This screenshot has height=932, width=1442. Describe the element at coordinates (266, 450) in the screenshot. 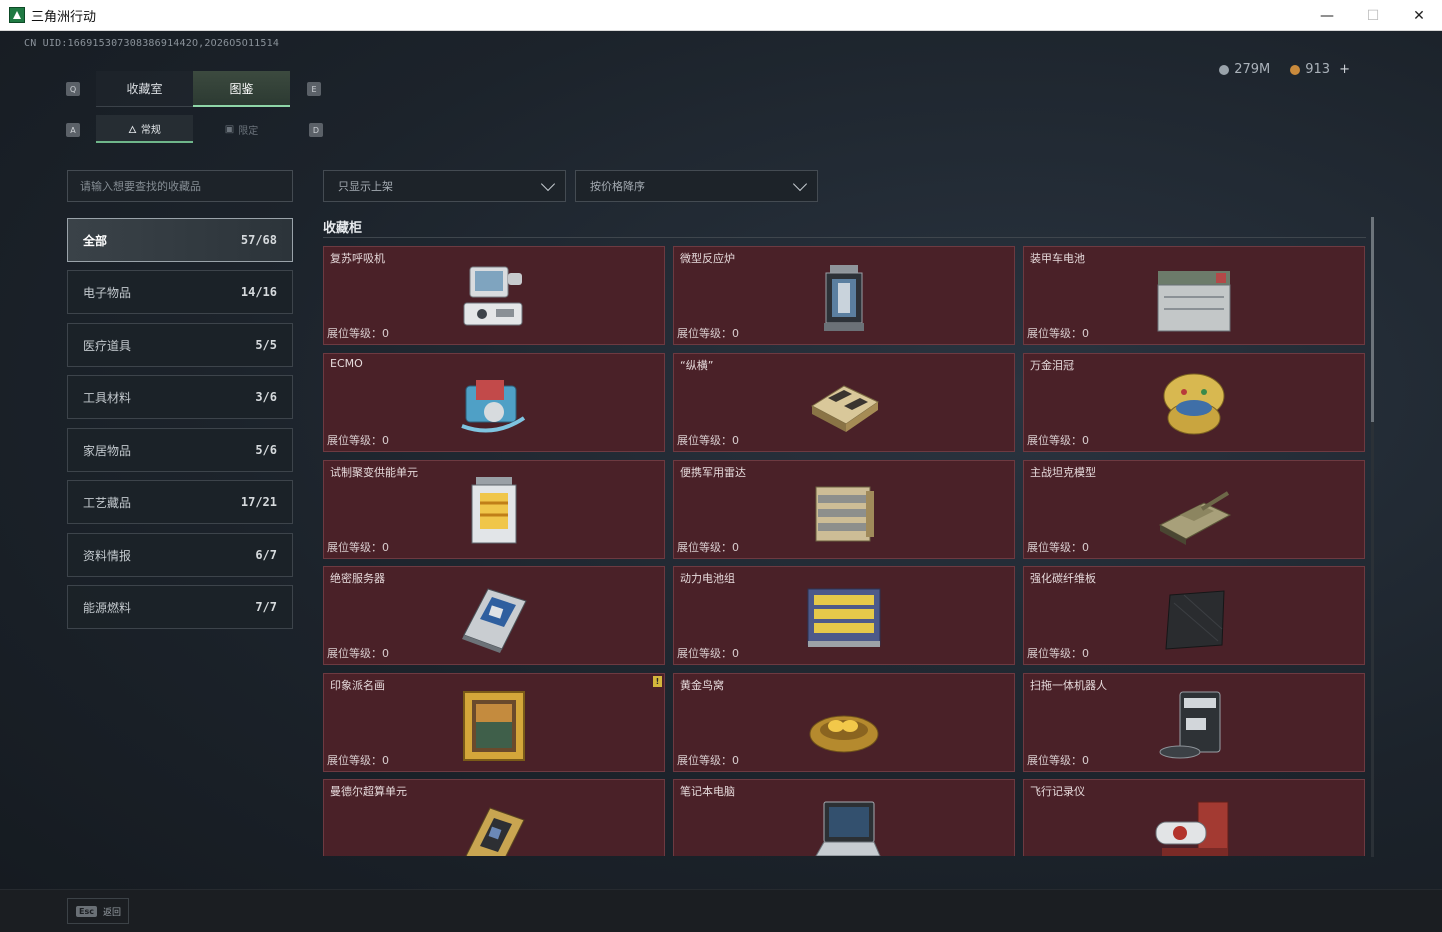

I see `category-count: 5/6` at that location.